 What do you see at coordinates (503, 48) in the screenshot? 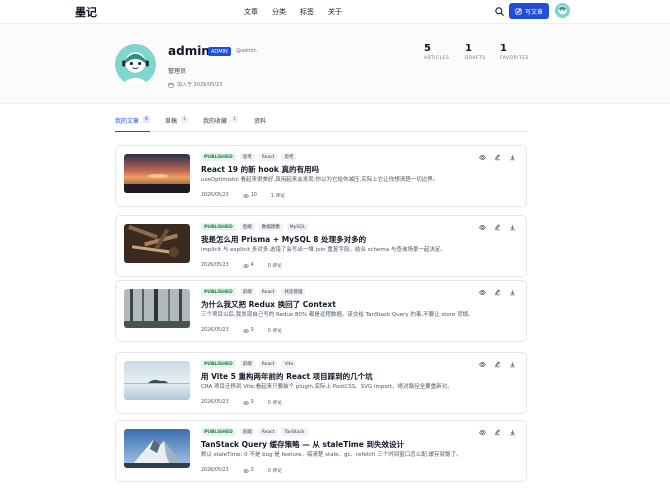
I see `stat-favorites-value: 1` at bounding box center [503, 48].